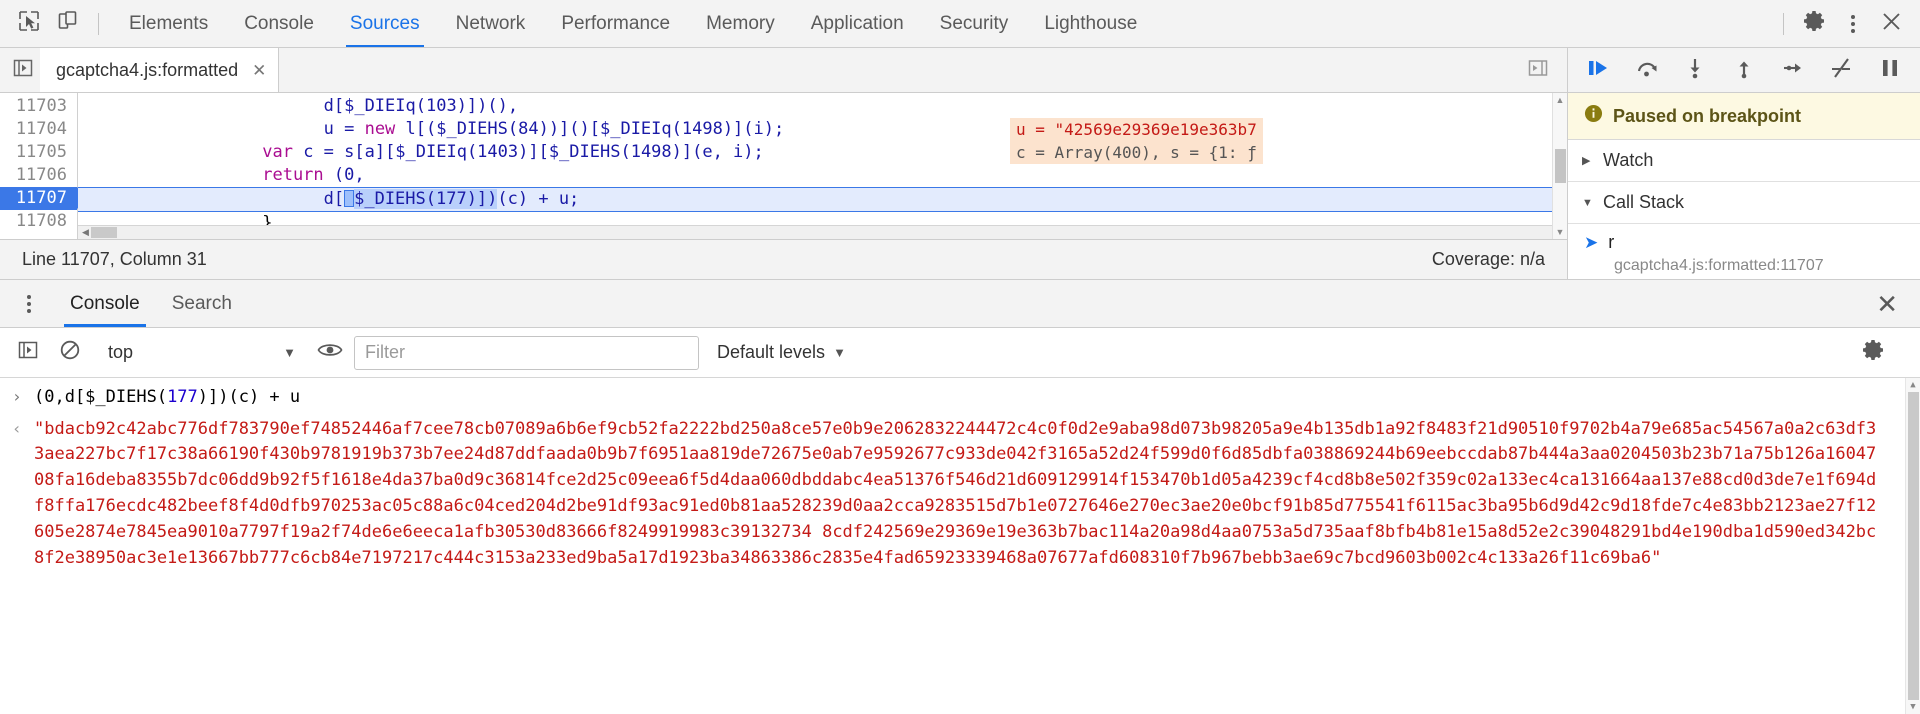 Image resolution: width=1920 pixels, height=714 pixels. Describe the element at coordinates (1090, 23) in the screenshot. I see `tab-lighthouse: Lighthouse` at that location.